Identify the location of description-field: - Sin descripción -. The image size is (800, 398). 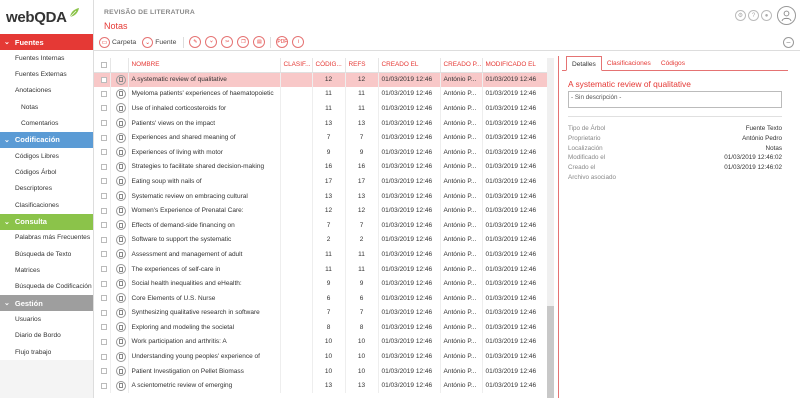
(675, 99).